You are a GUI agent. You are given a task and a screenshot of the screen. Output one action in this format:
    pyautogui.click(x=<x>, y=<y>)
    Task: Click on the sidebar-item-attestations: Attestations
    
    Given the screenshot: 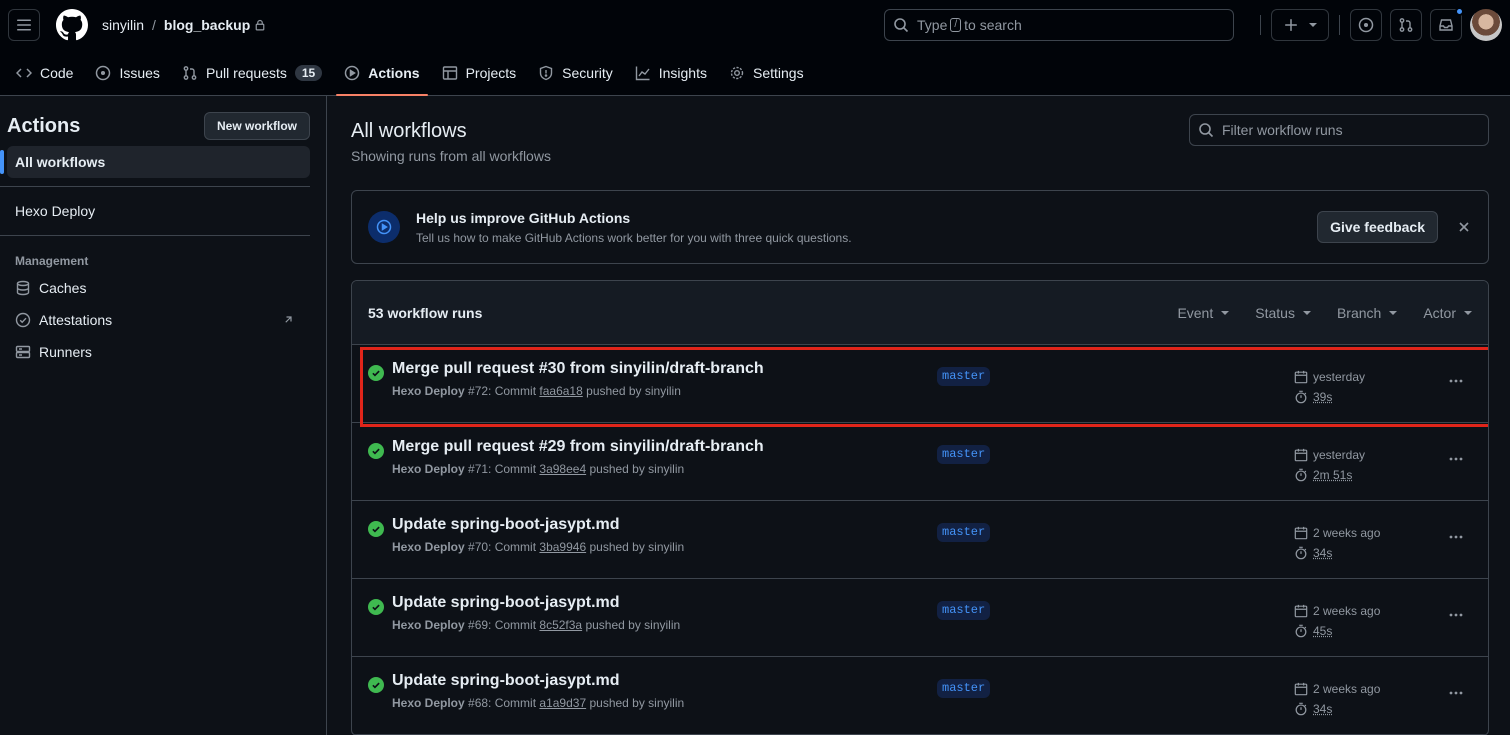 What is the action you would take?
    pyautogui.click(x=158, y=320)
    